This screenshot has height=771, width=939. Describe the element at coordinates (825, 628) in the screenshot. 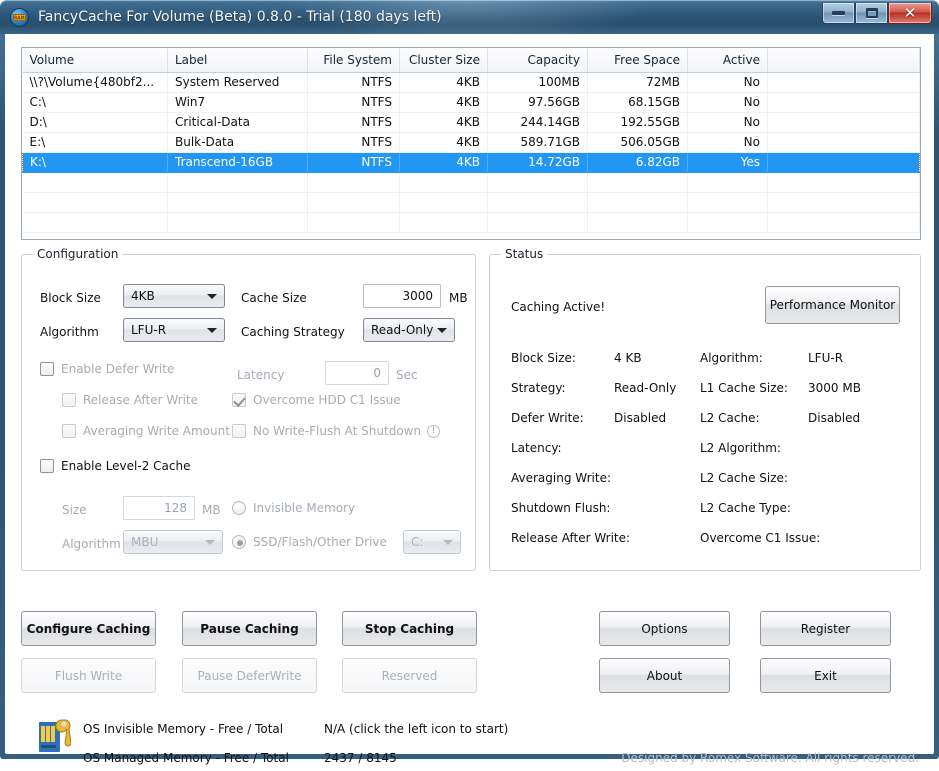

I see `register-button: Register` at that location.